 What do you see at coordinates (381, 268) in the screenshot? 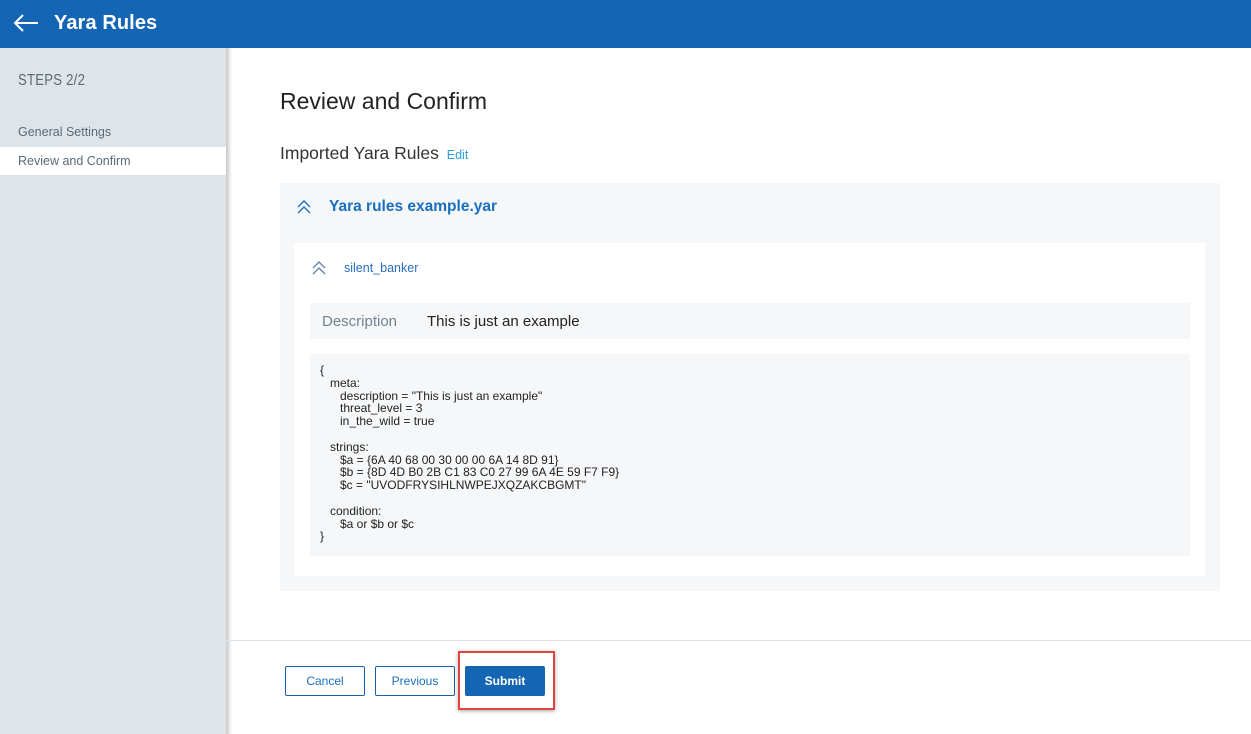
I see `rule-name: silent_banker` at bounding box center [381, 268].